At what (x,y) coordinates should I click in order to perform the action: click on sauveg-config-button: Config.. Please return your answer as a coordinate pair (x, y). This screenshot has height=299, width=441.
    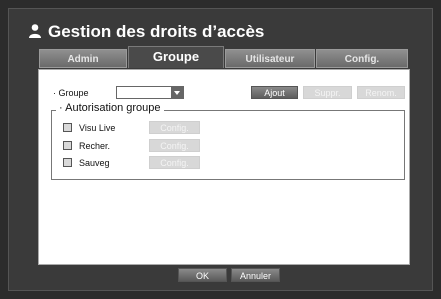
    Looking at the image, I should click on (174, 162).